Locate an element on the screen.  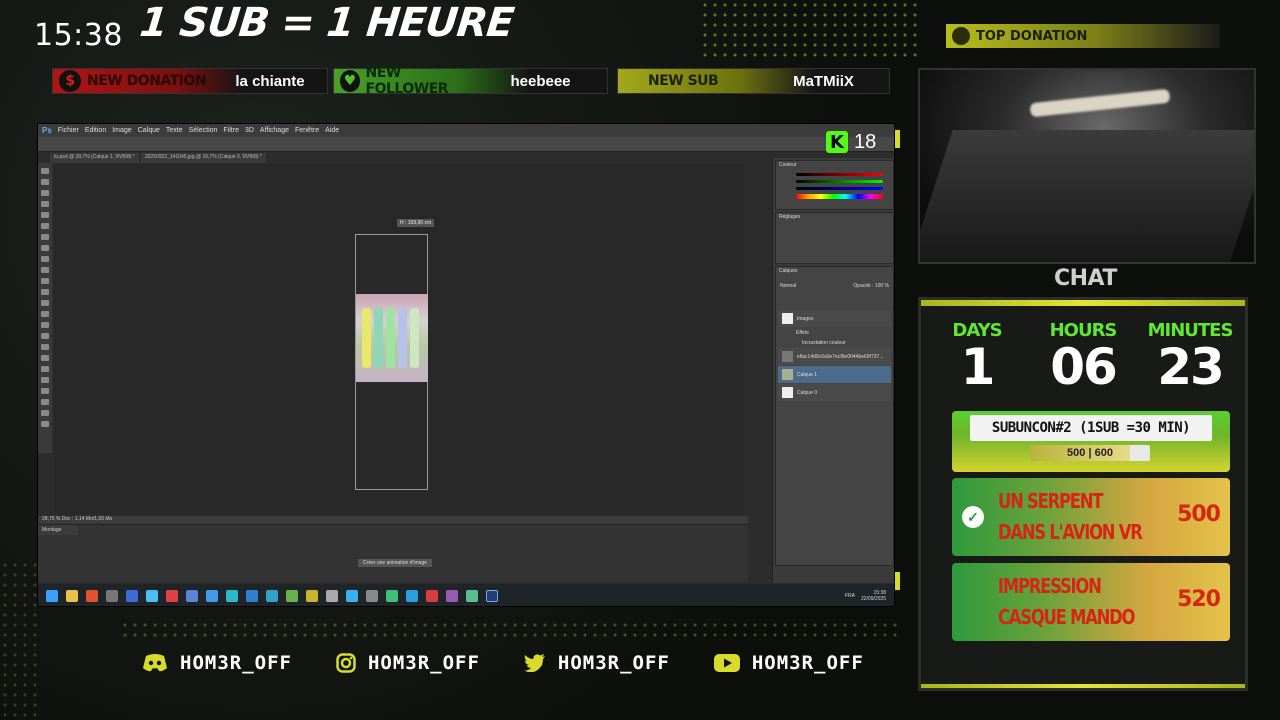
dots-pattern is located at coordinates (510, 630).